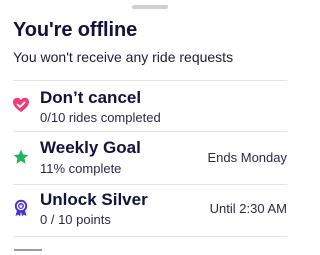 This screenshot has height=255, width=320. Describe the element at coordinates (100, 117) in the screenshot. I see `item-subtitle: 0/10 rides completed` at that location.